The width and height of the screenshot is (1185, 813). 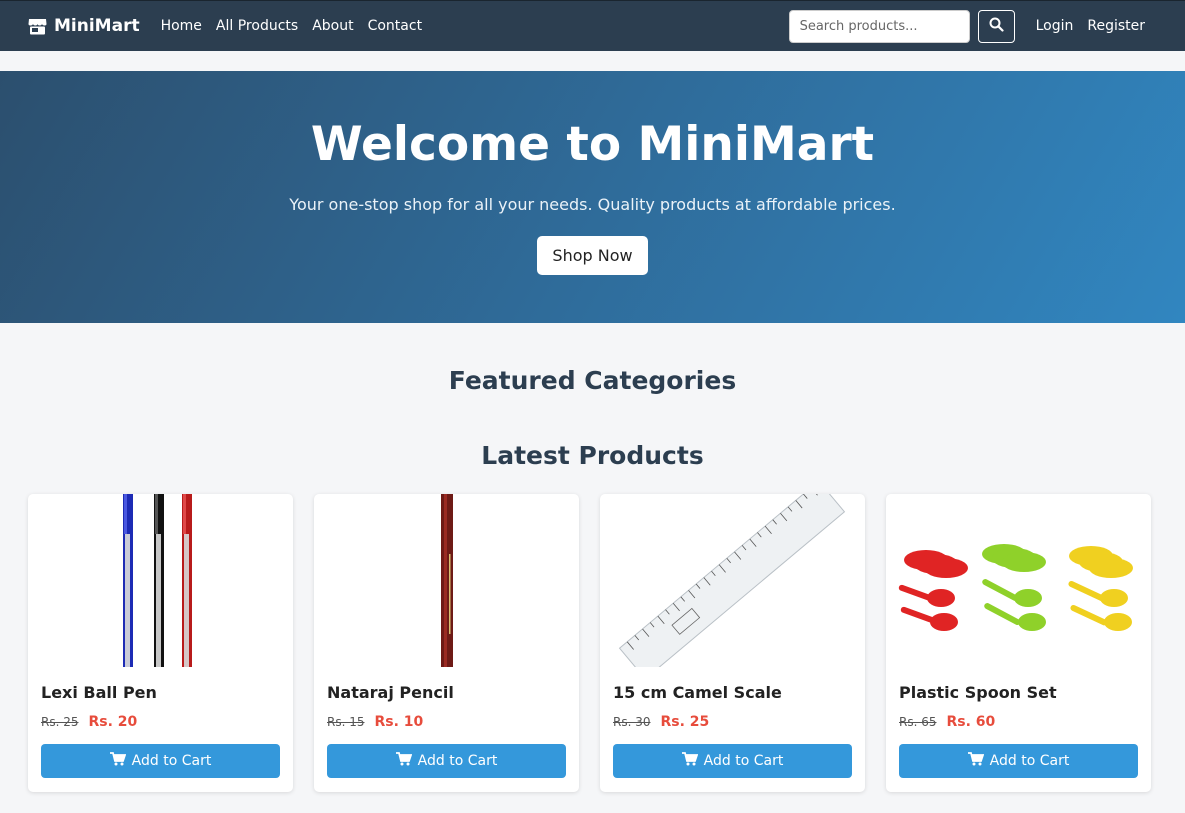 I want to click on sale-price: Rs. 60, so click(x=971, y=722).